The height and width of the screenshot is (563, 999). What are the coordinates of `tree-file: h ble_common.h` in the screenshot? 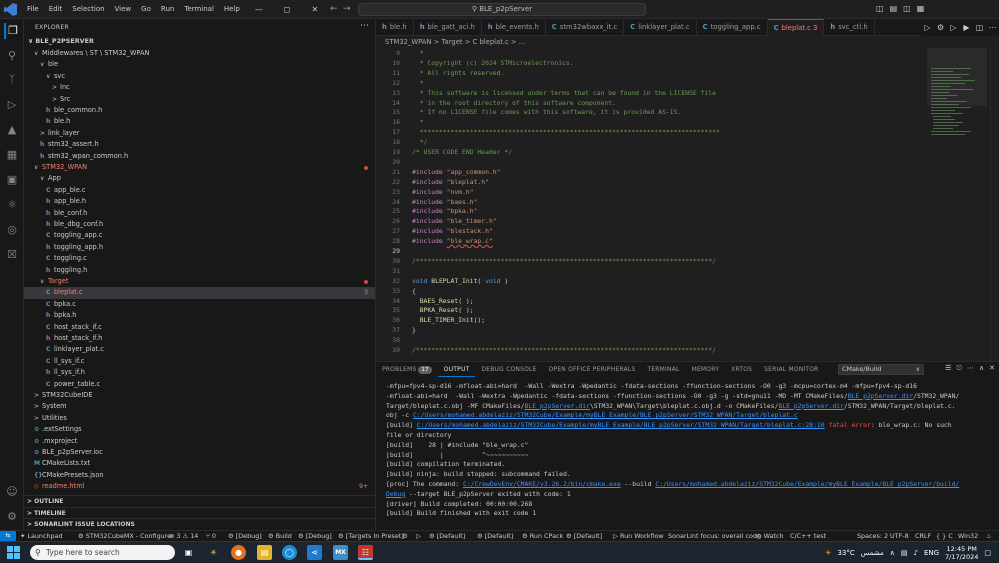 It's located at (199, 110).